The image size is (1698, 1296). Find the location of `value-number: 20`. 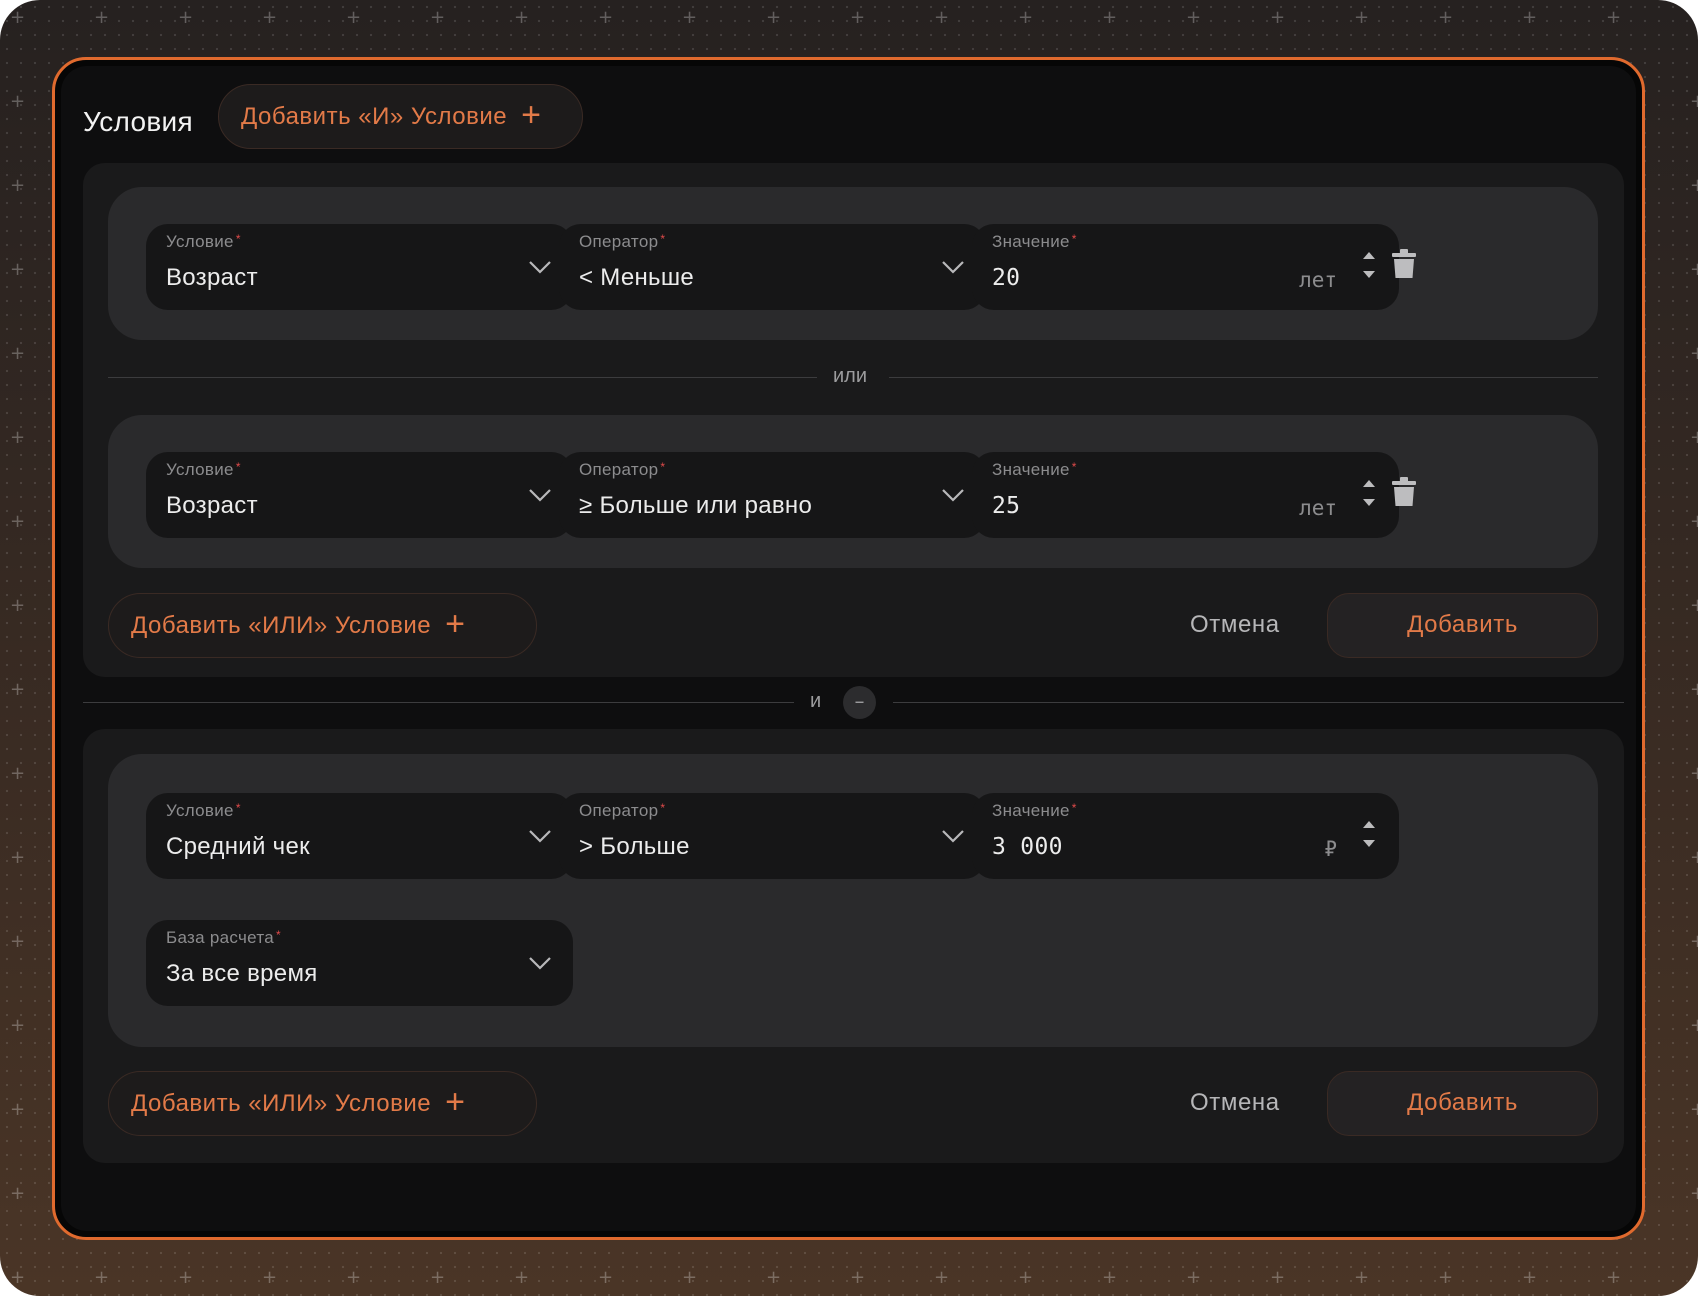

value-number: 20 is located at coordinates (1006, 278).